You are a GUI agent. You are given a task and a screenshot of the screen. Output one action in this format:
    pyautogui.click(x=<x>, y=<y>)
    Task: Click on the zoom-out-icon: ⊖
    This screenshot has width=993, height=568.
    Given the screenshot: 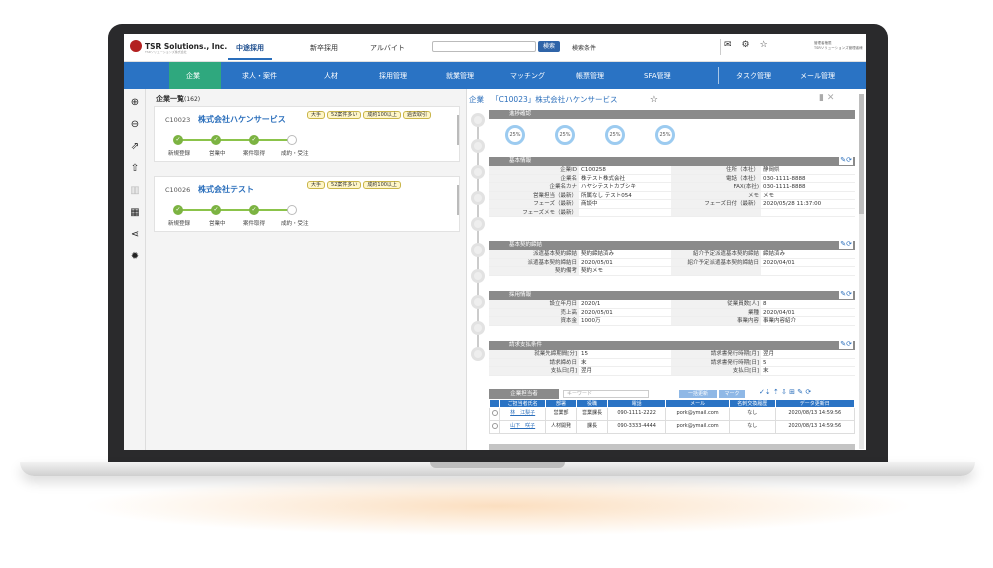 What is the action you would take?
    pyautogui.click(x=135, y=125)
    